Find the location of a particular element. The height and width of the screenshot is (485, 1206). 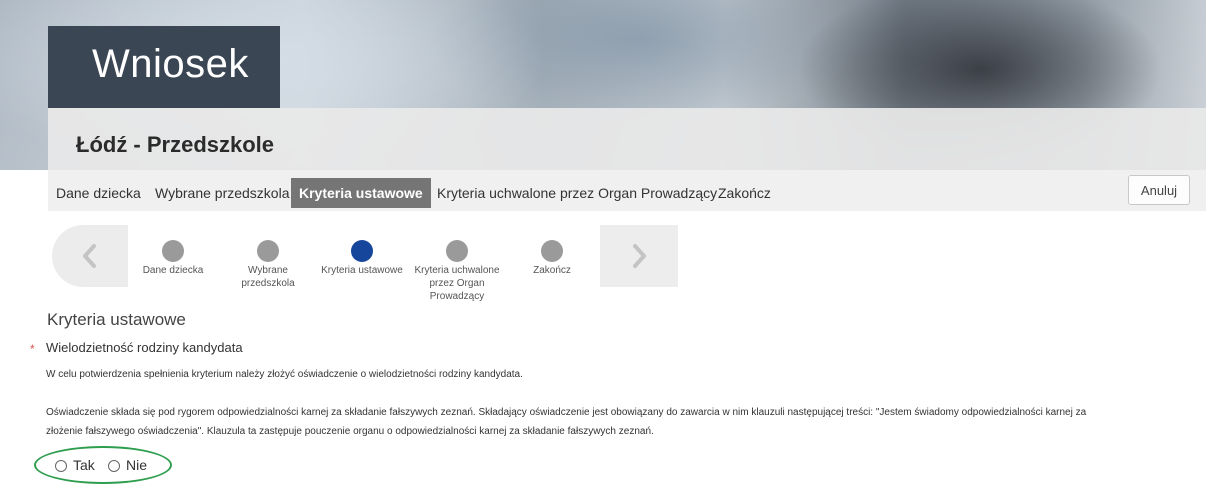

next-step-button is located at coordinates (639, 256).